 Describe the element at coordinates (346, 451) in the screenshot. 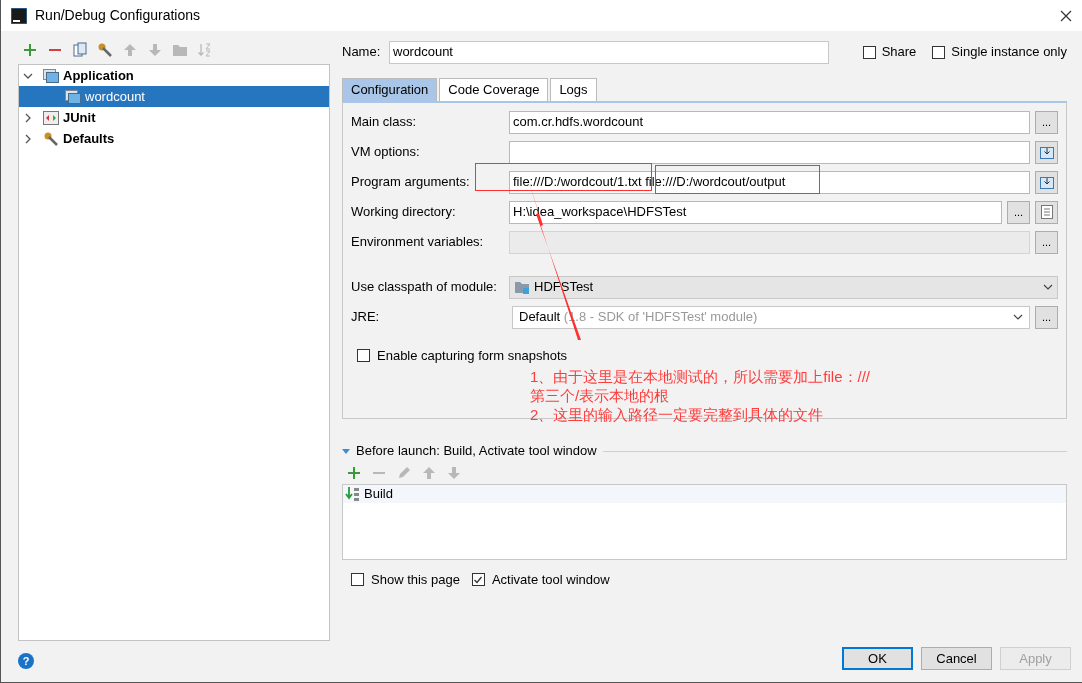

I see `triangle-down-icon` at that location.